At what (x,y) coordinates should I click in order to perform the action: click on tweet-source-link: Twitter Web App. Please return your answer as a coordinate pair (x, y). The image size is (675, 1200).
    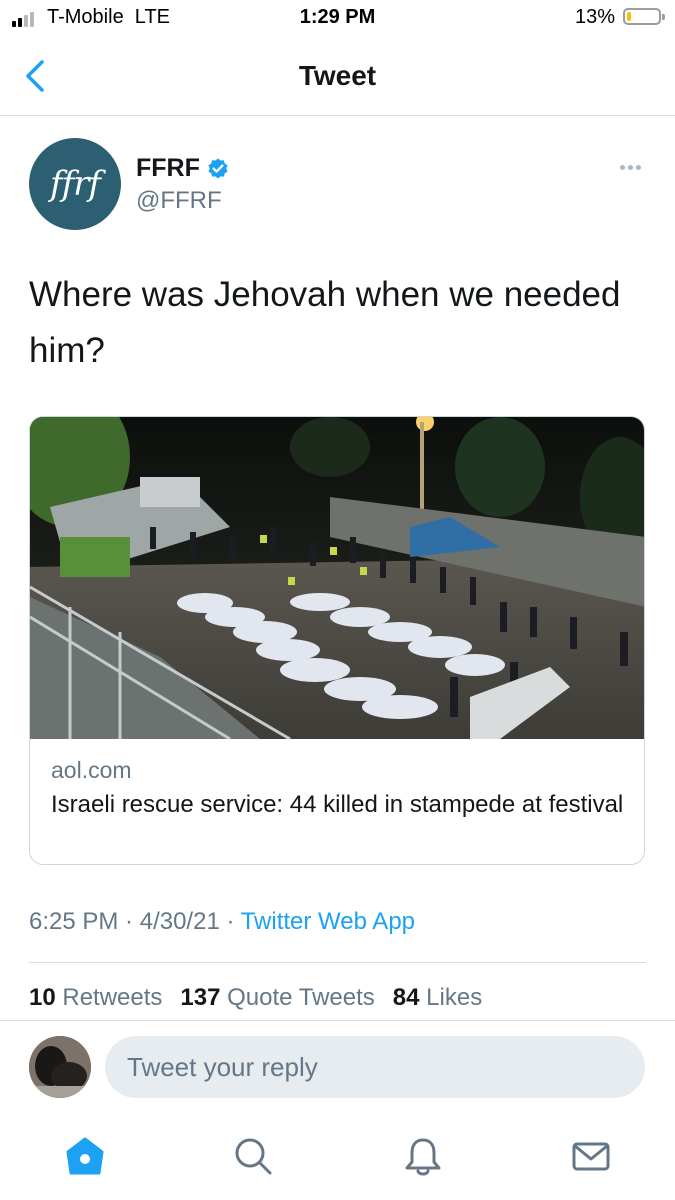
    Looking at the image, I should click on (328, 921).